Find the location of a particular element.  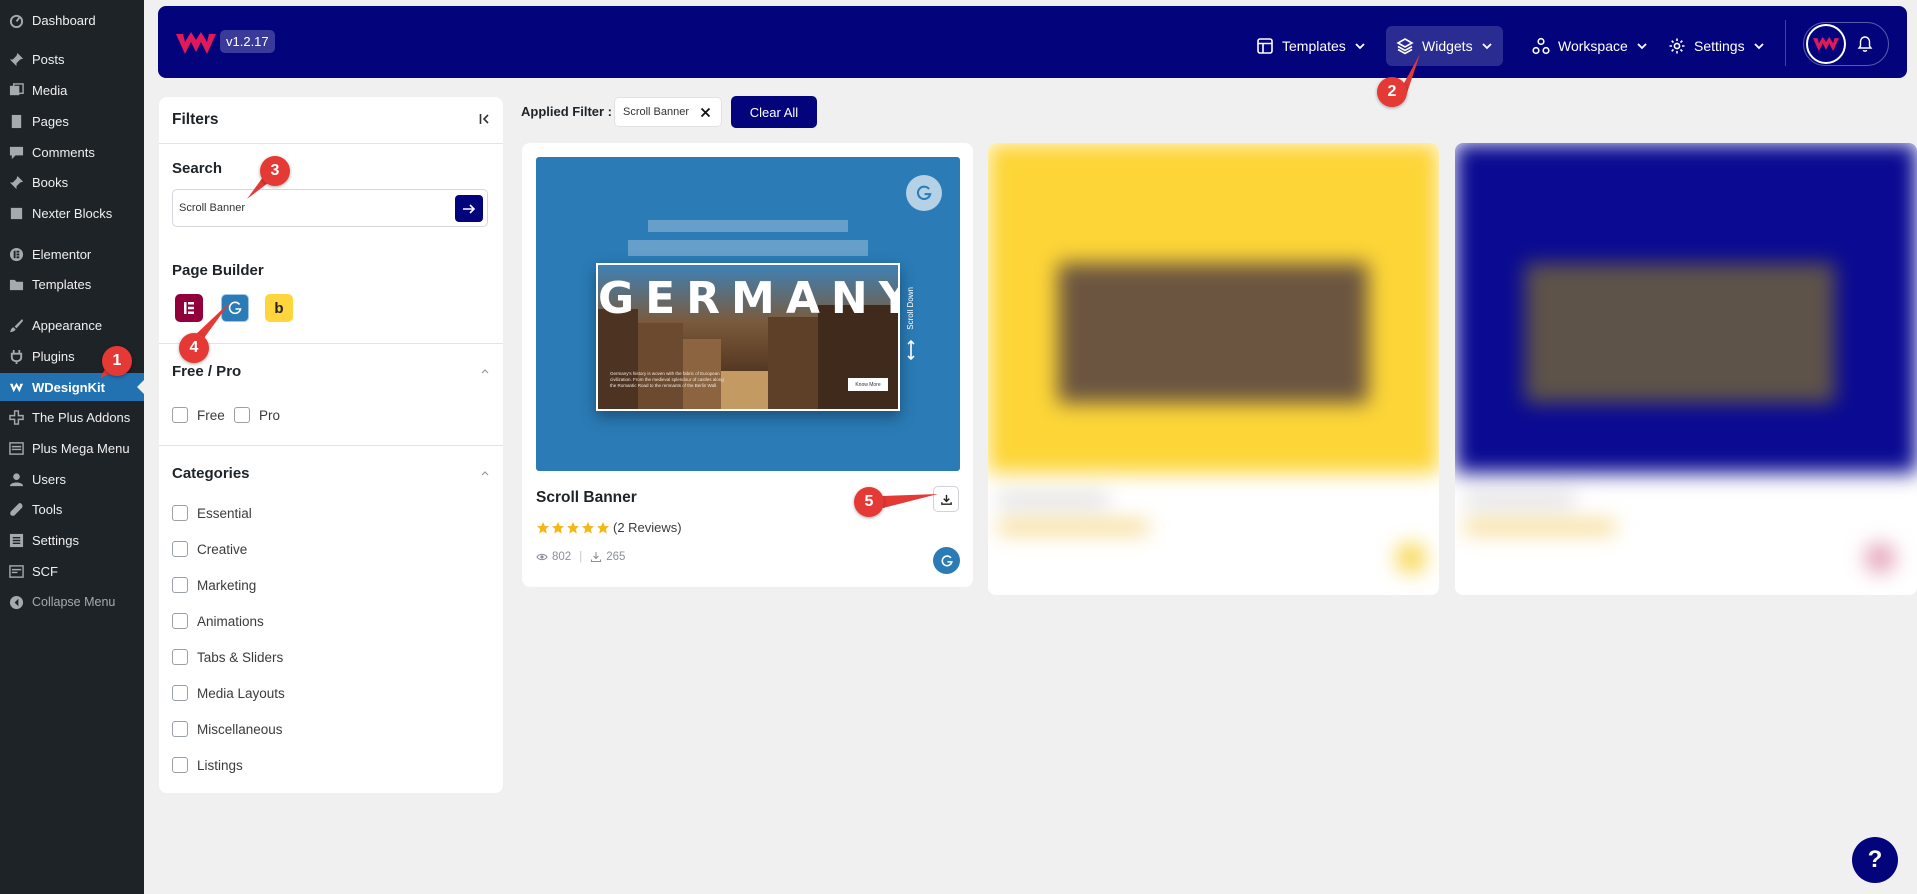

sidebar-item-templates: Templates is located at coordinates (72, 284).